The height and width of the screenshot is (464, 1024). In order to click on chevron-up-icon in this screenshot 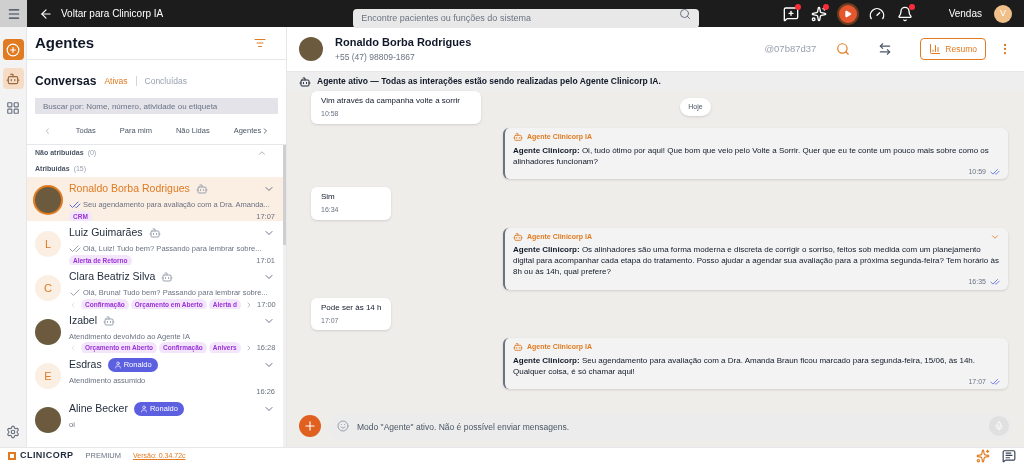, I will do `click(262, 153)`.